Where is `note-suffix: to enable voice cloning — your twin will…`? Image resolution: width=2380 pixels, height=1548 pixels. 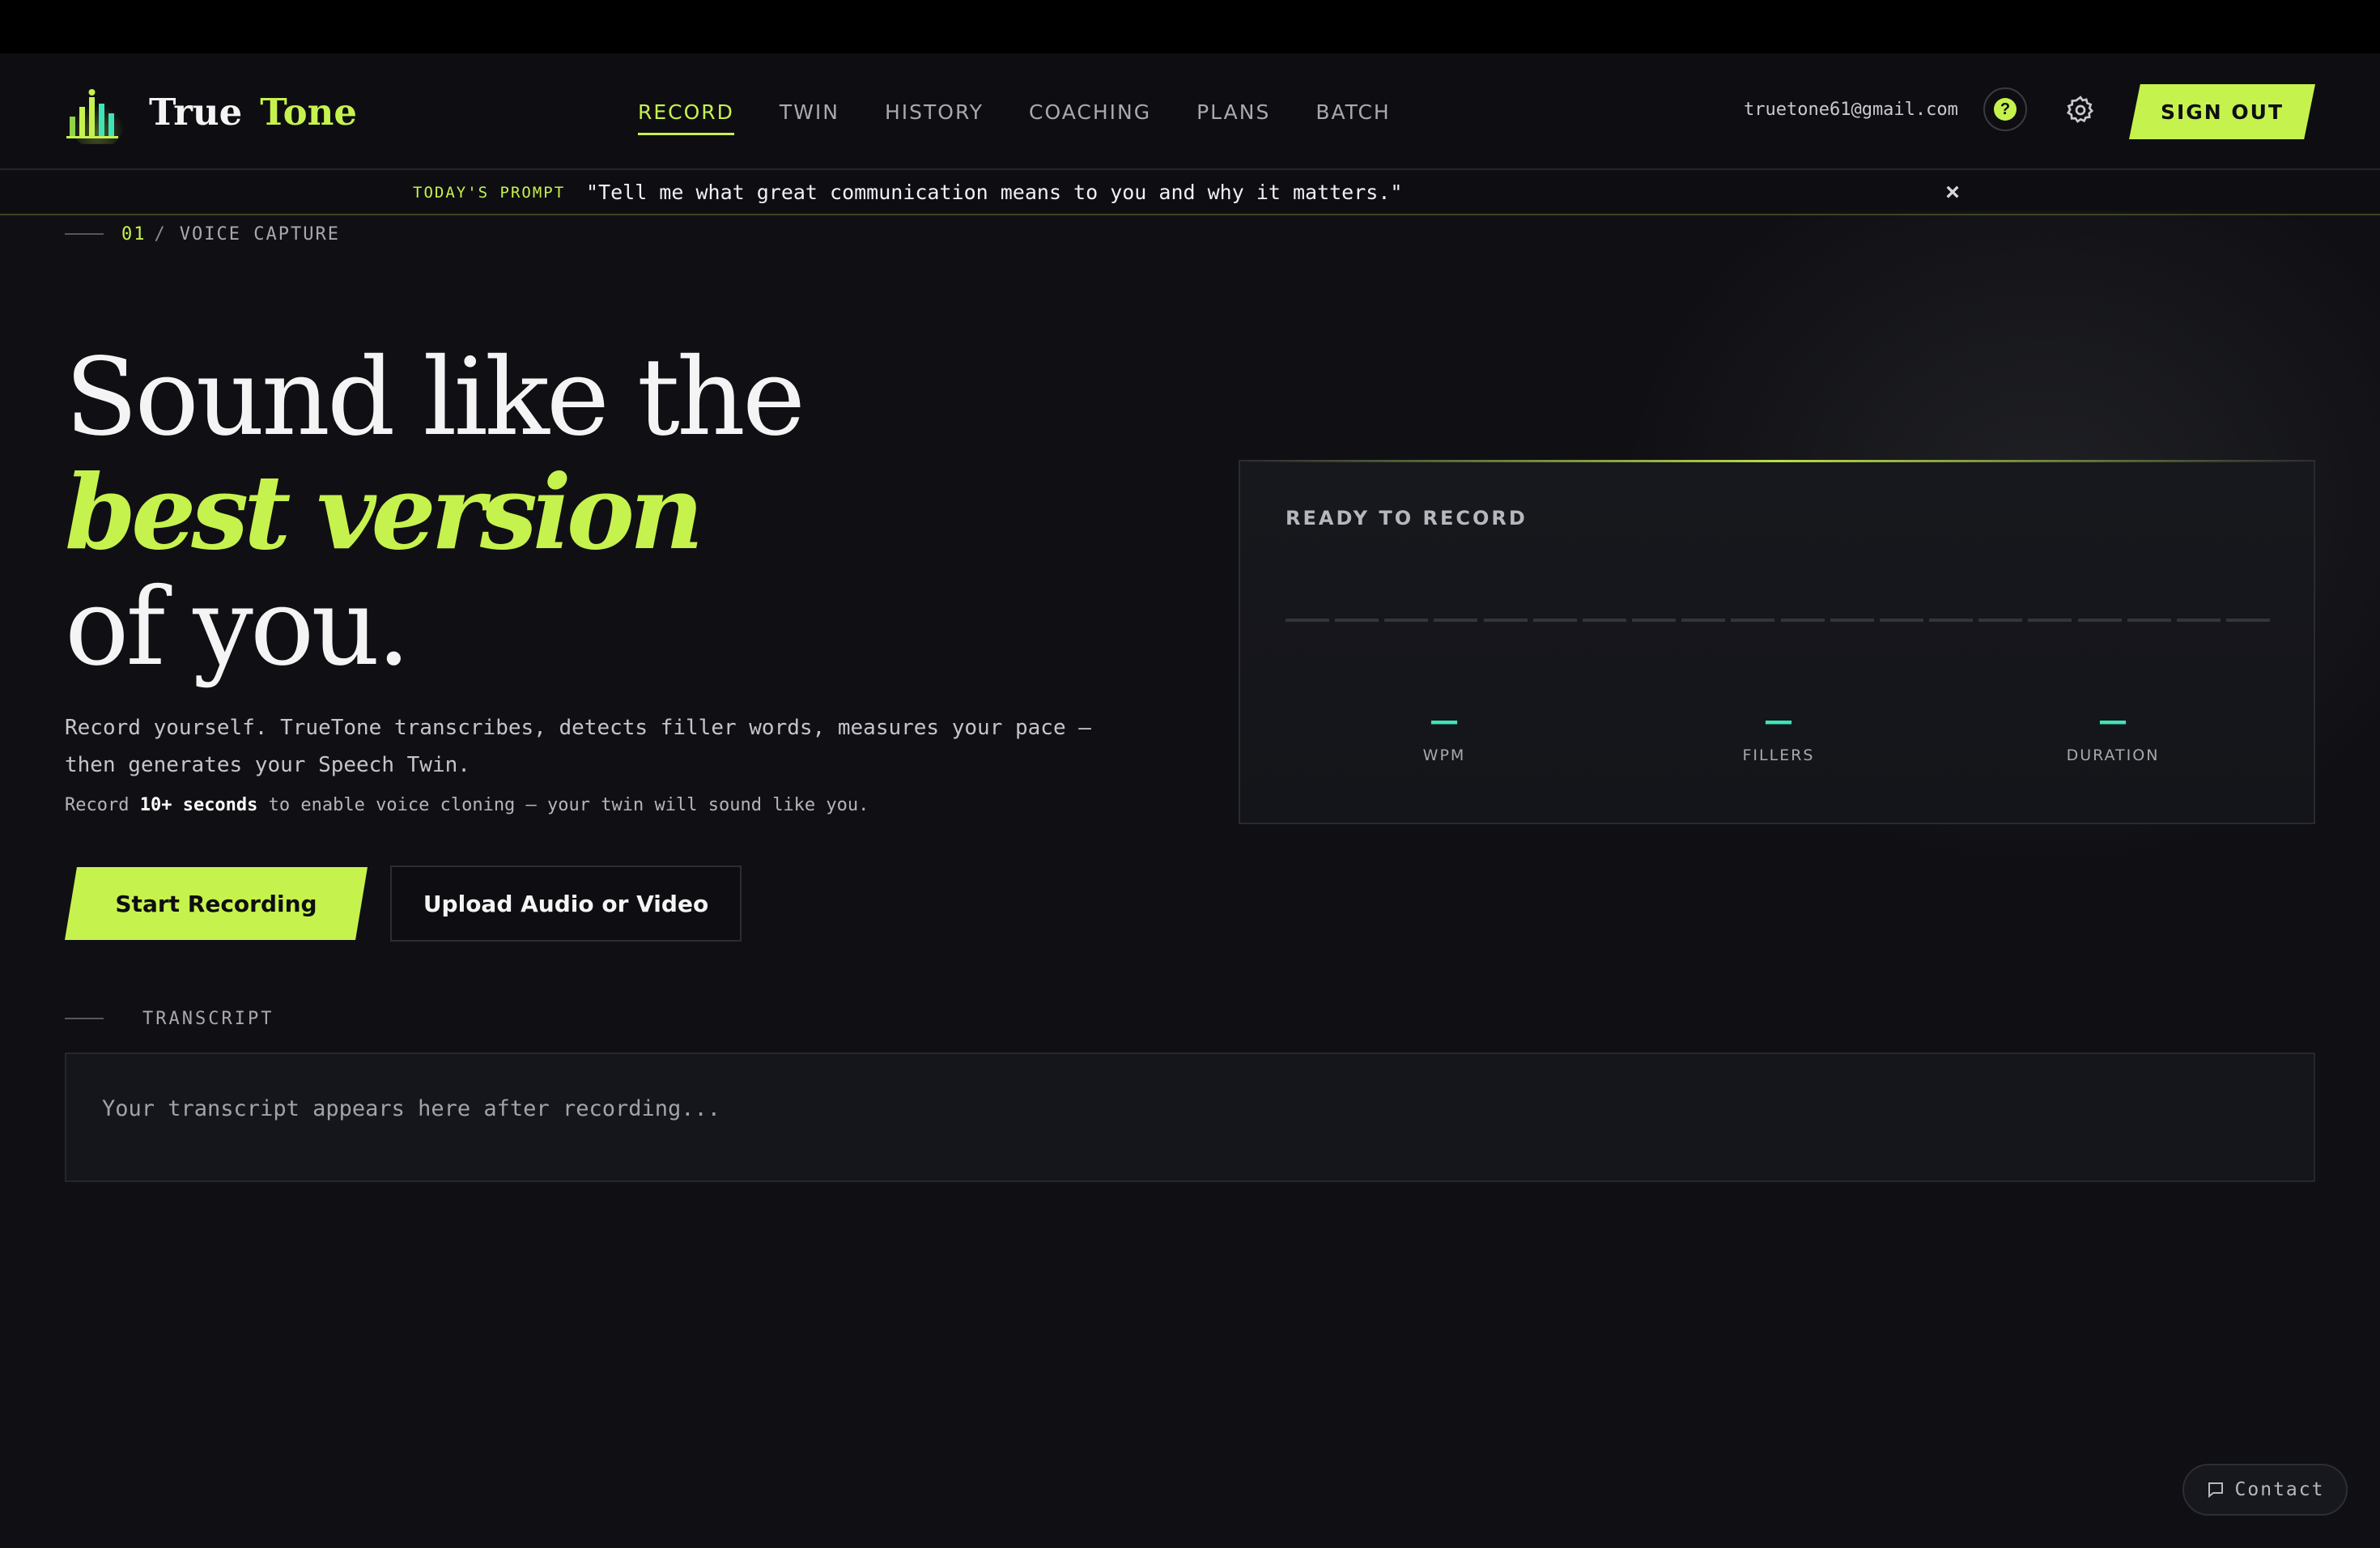 note-suffix: to enable voice cloning — your twin will… is located at coordinates (563, 805).